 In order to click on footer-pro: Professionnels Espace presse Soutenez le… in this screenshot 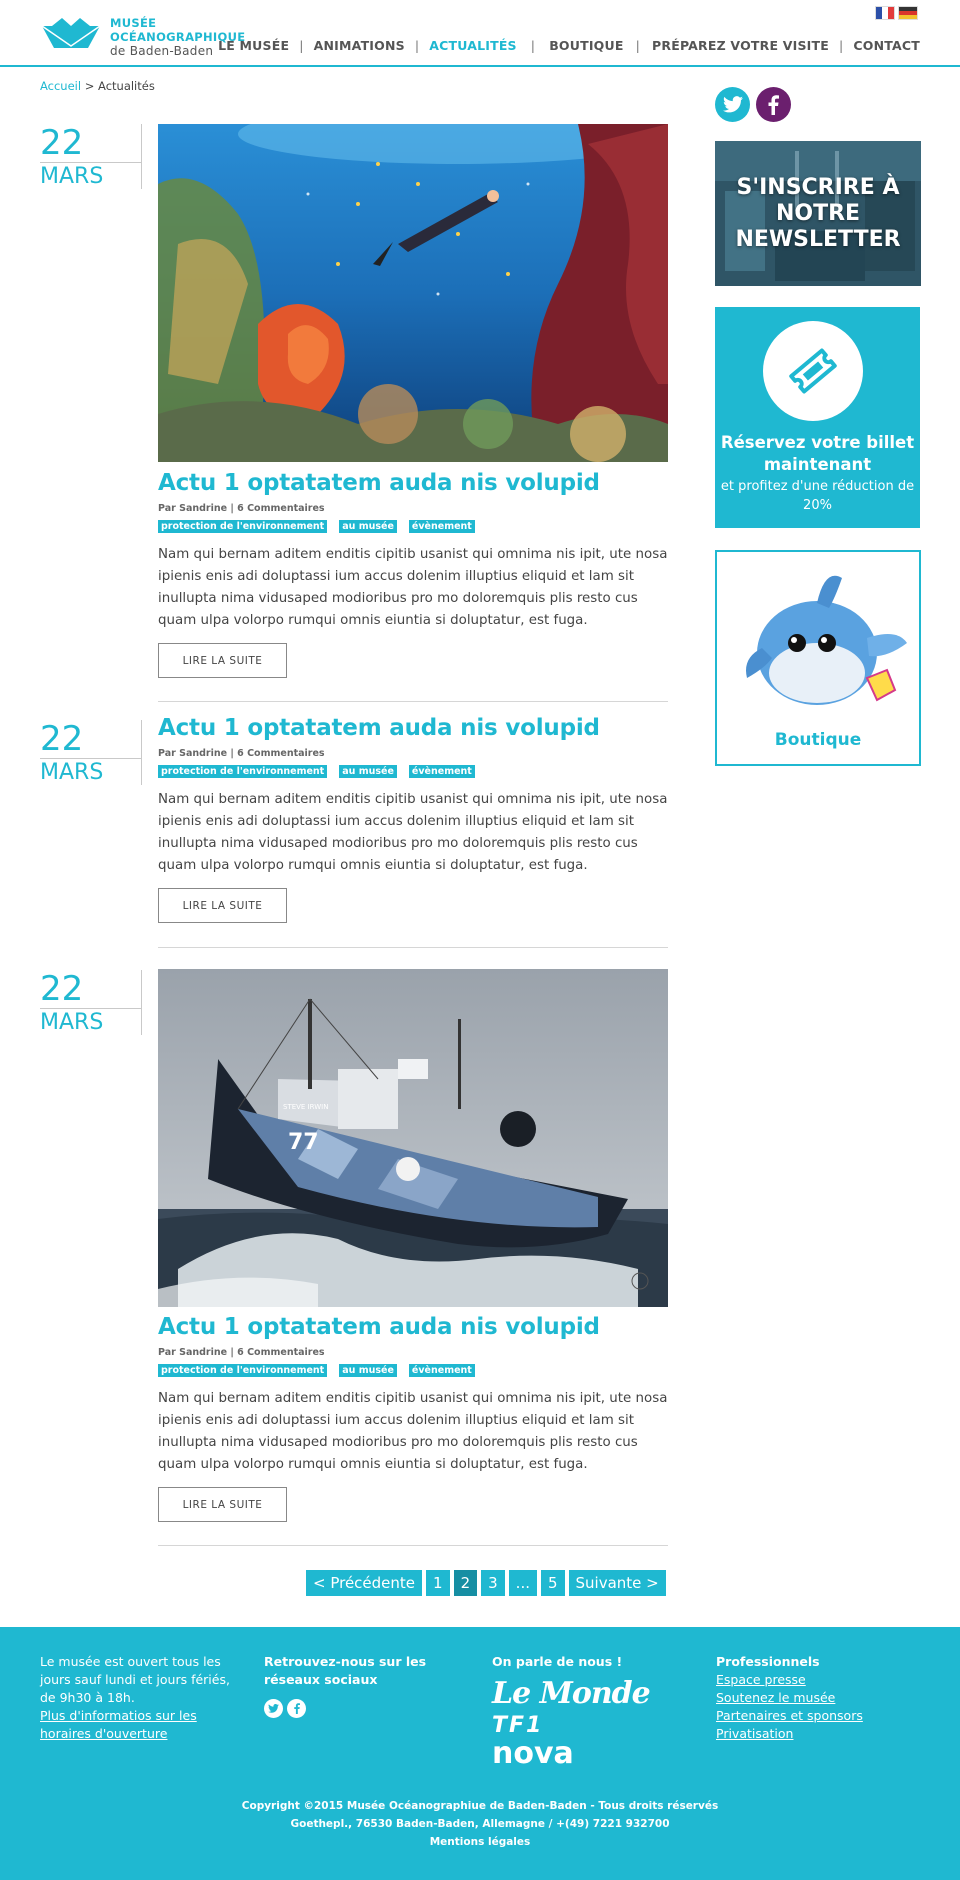, I will do `click(816, 1698)`.